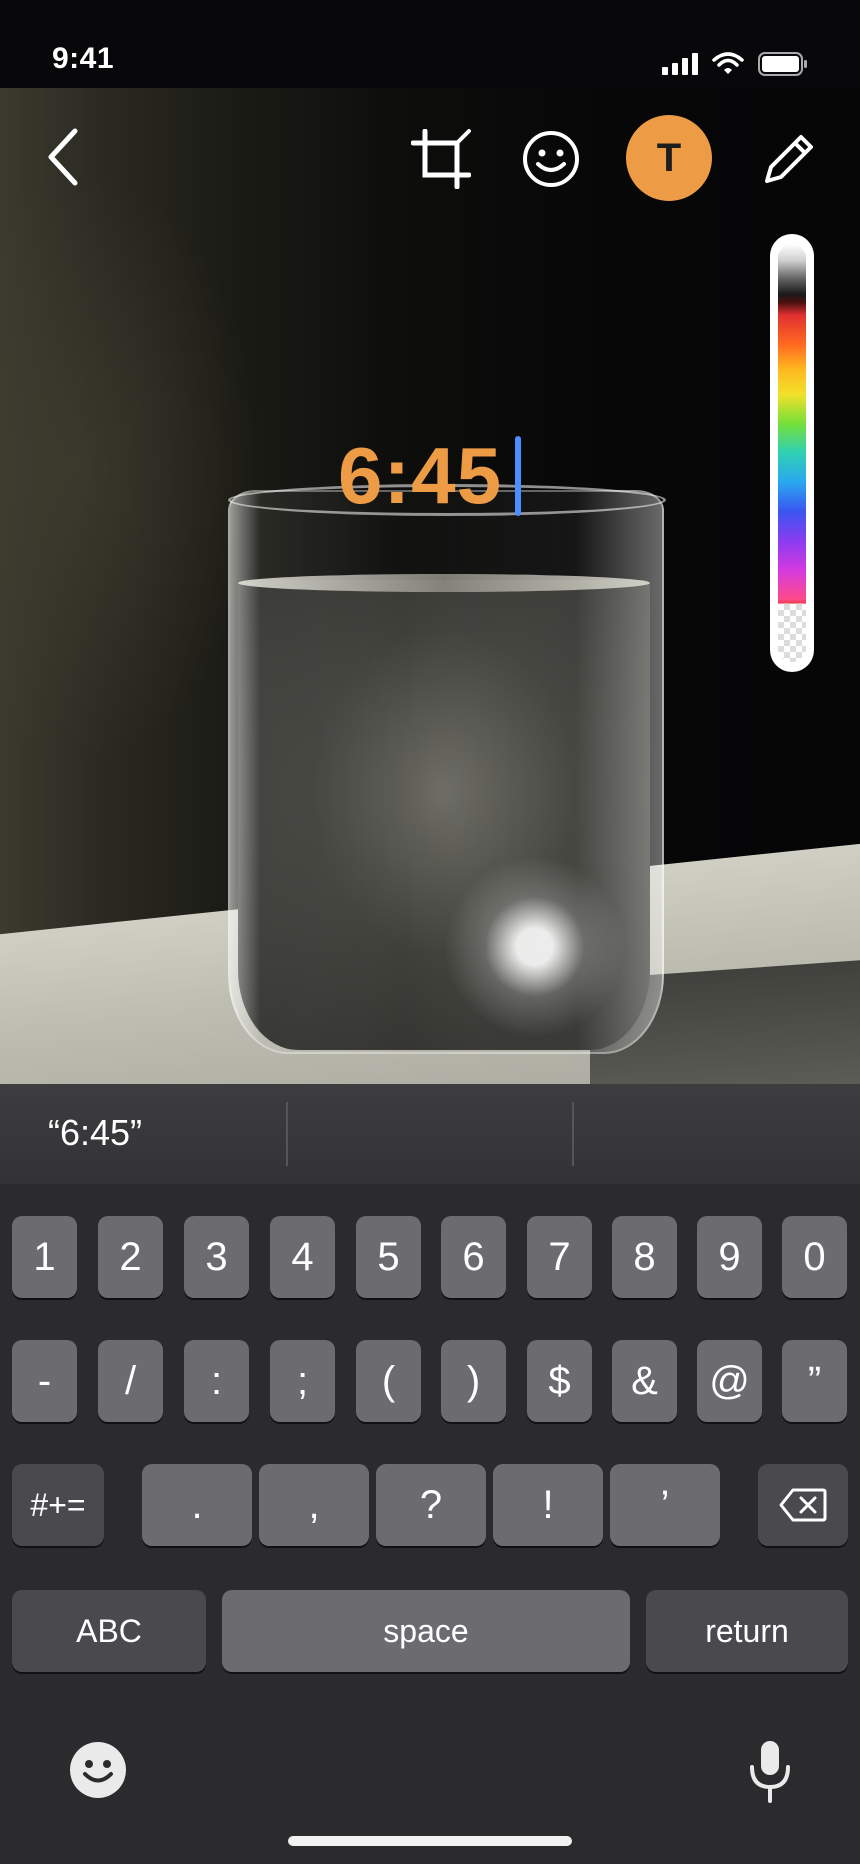 The width and height of the screenshot is (860, 1864). I want to click on color-slider, so click(792, 453).